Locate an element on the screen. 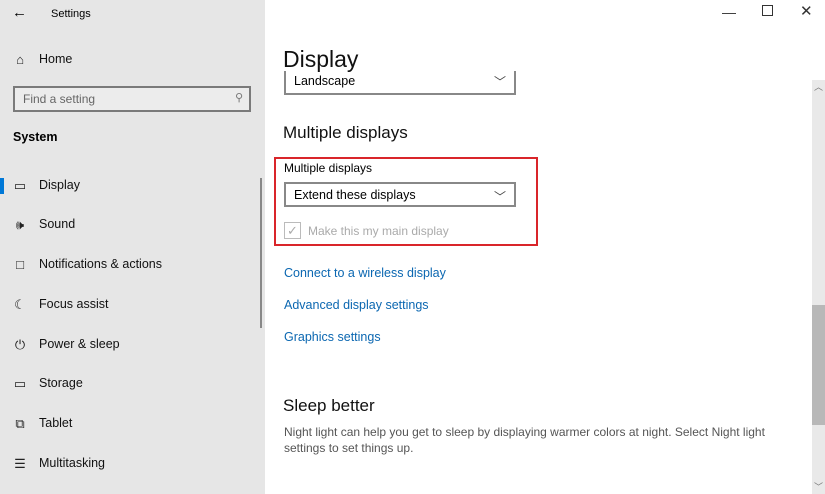  sidebar-item-display: ▭ Display is located at coordinates (131, 186).